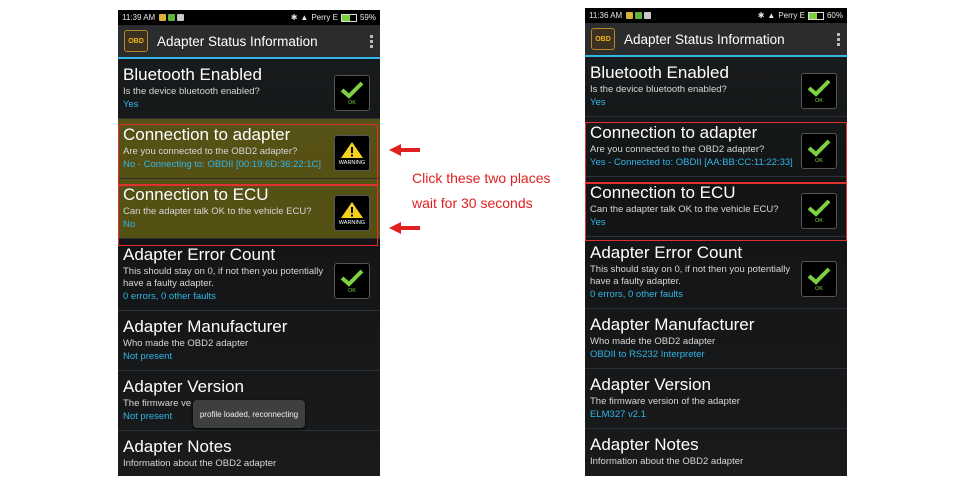 The width and height of the screenshot is (960, 484). I want to click on row-status: Not present, so click(148, 356).